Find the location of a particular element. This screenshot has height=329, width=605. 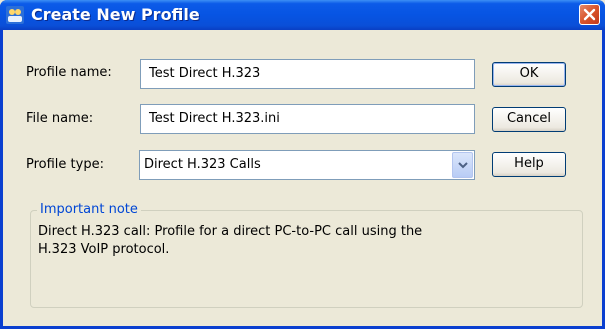

important-note-title: Important note is located at coordinates (89, 209).